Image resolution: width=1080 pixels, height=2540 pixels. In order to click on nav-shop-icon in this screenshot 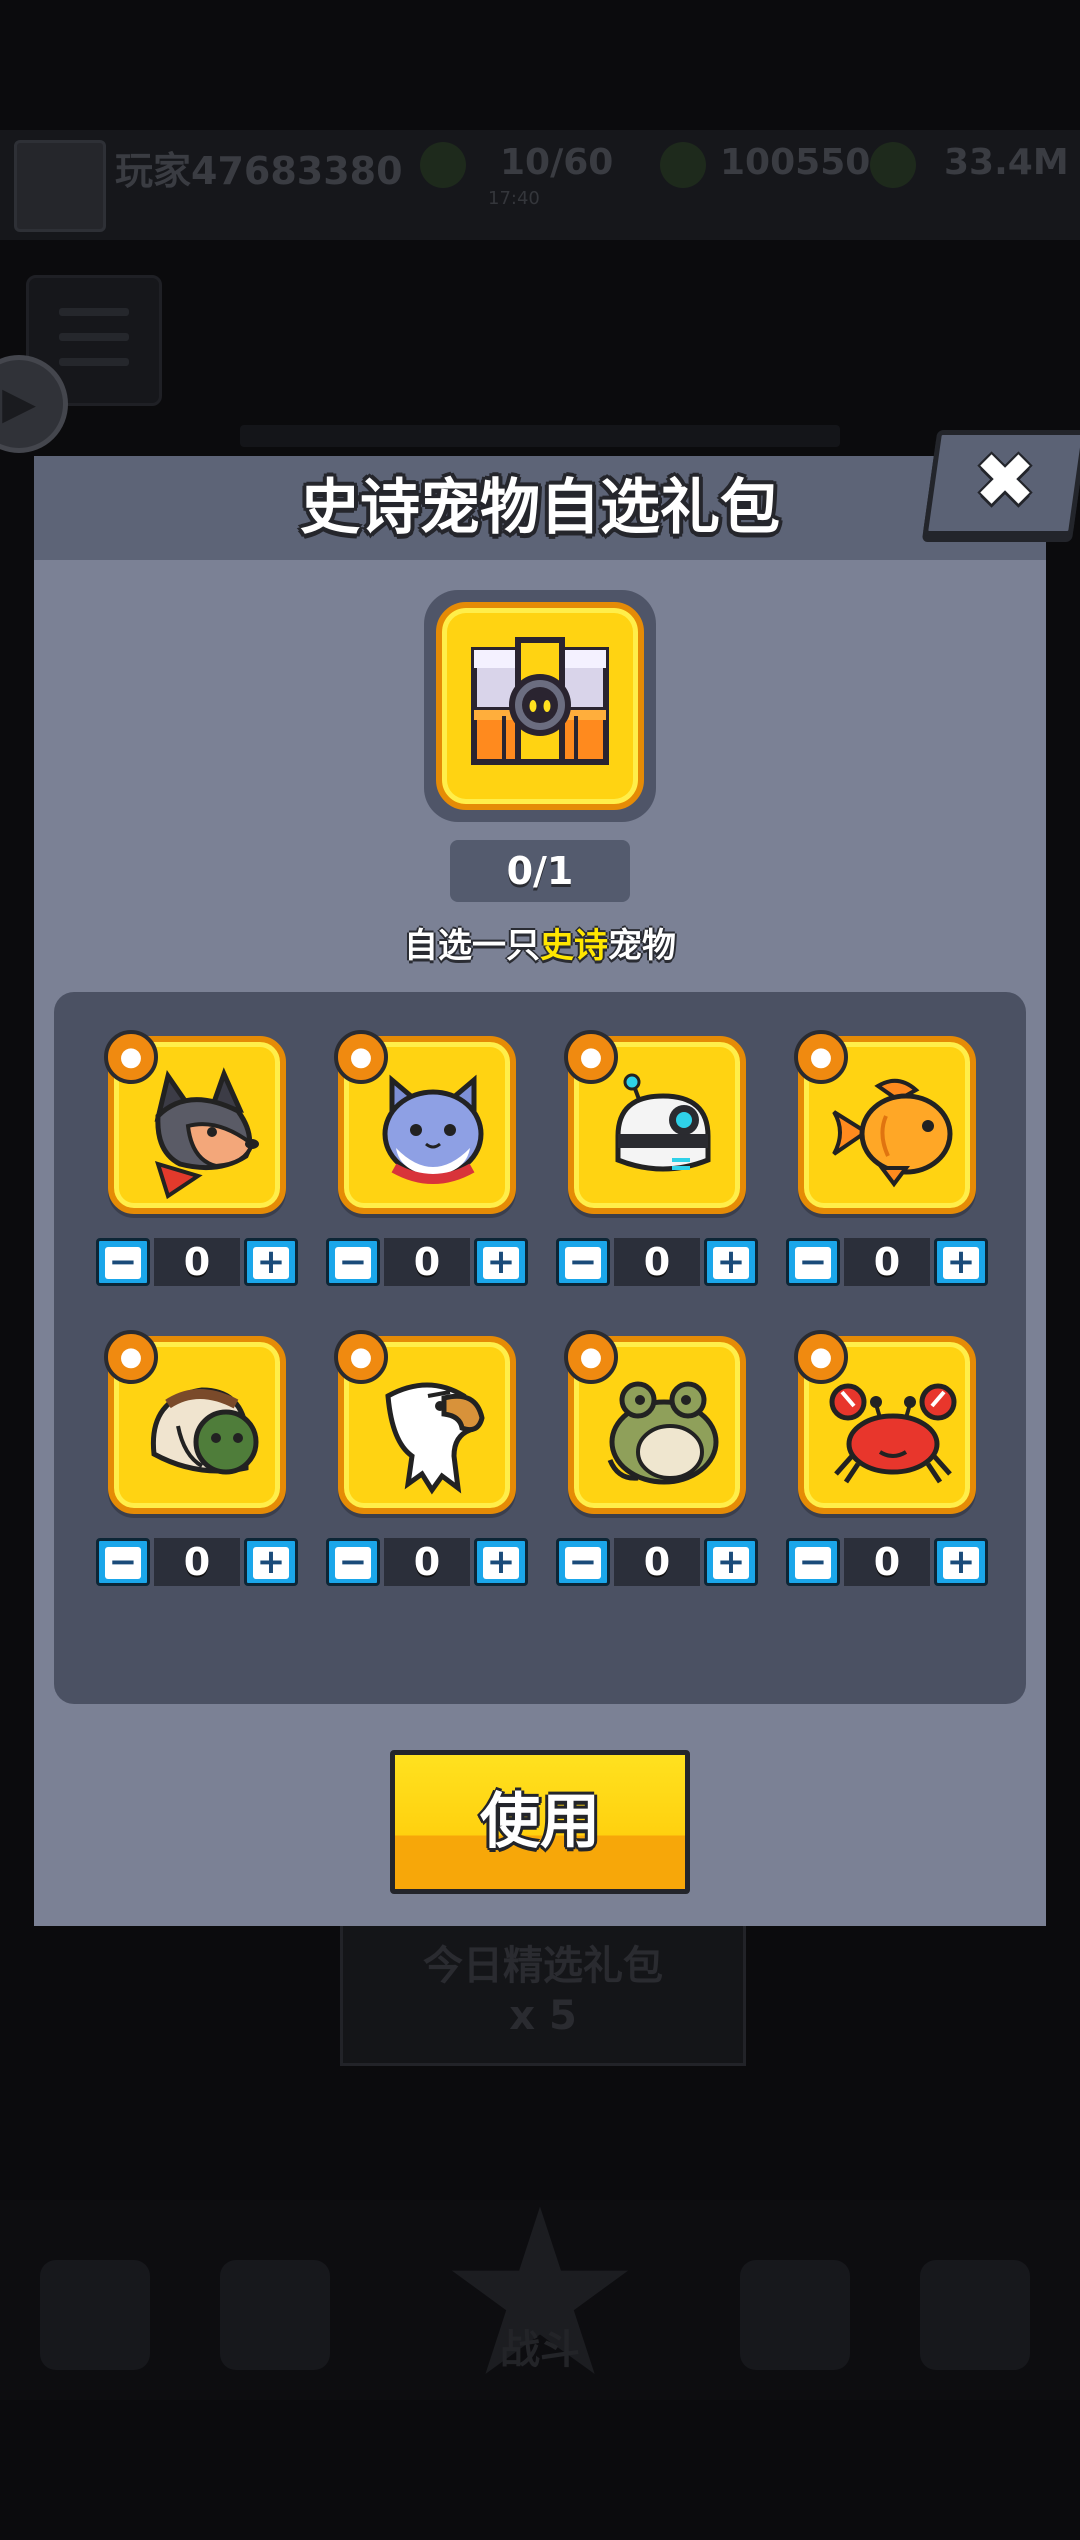, I will do `click(95, 2315)`.